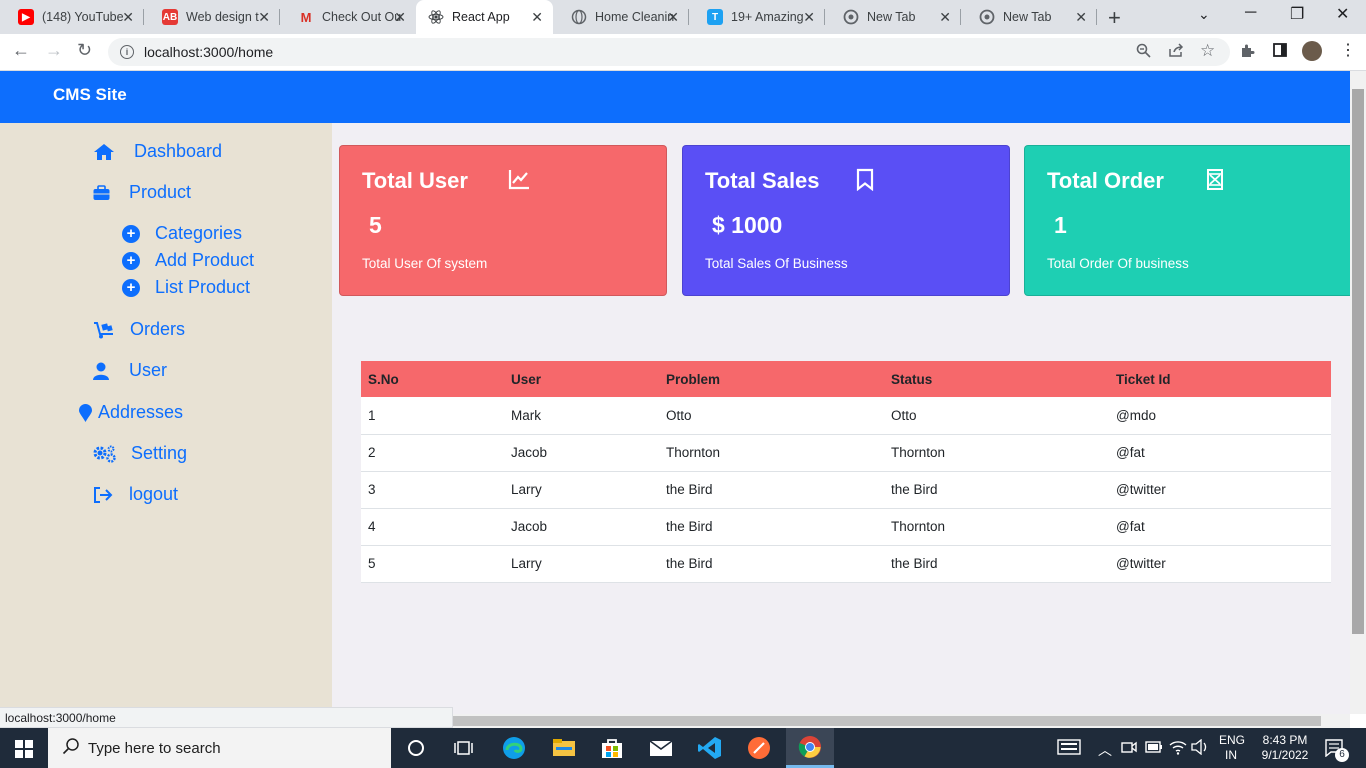 Image resolution: width=1366 pixels, height=768 pixels. What do you see at coordinates (131, 260) in the screenshot?
I see `plus-circle-icon: +` at bounding box center [131, 260].